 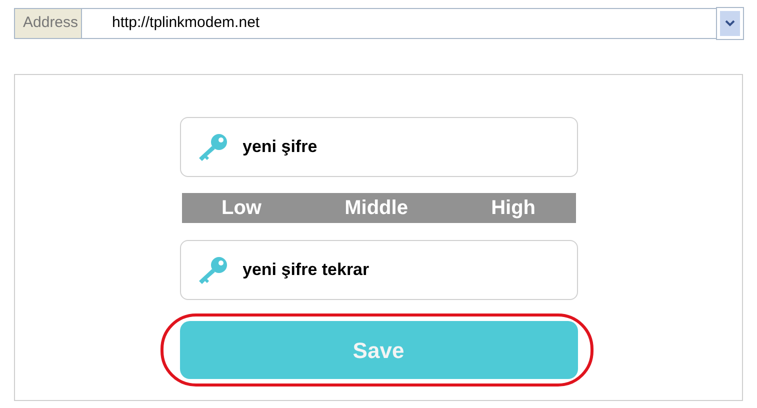 What do you see at coordinates (351, 270) in the screenshot?
I see `password-input: yeni şifre tekrar` at bounding box center [351, 270].